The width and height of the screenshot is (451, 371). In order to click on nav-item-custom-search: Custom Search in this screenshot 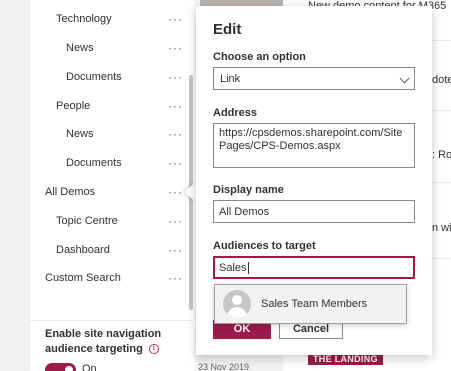, I will do `click(83, 278)`.